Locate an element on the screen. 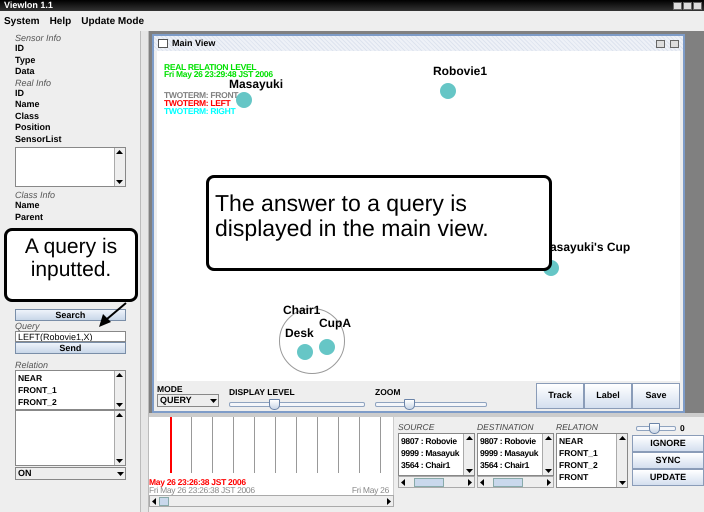 The height and width of the screenshot is (512, 704). column-heading: SOURCE is located at coordinates (417, 427).